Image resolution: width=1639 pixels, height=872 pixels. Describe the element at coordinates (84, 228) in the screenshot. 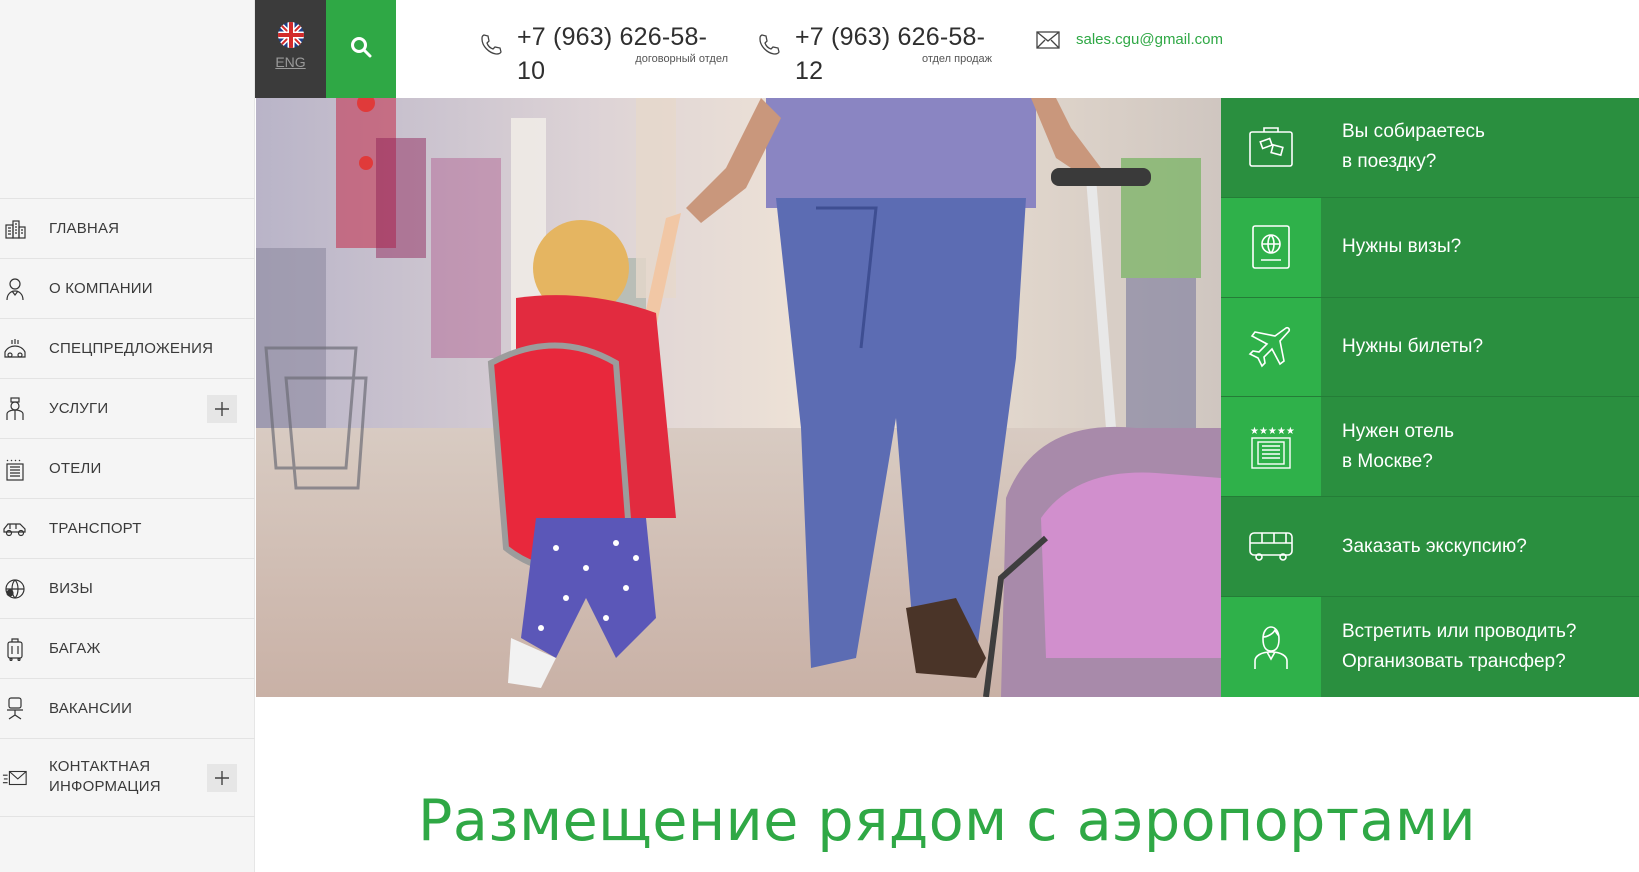

I see `sidebar-item-label: ГЛАВНАЯ` at that location.